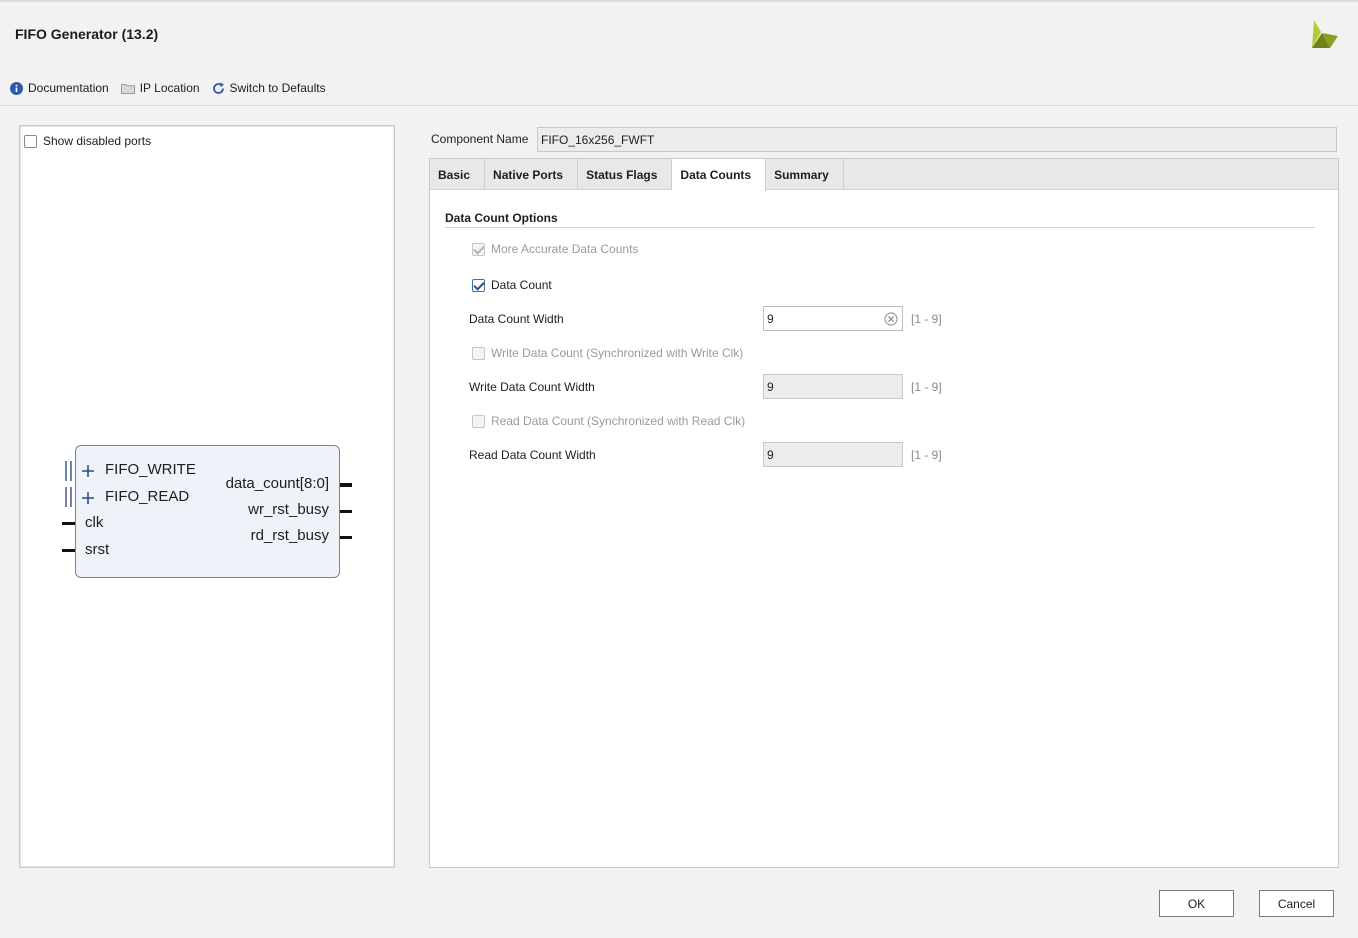 The width and height of the screenshot is (1358, 938). Describe the element at coordinates (770, 319) in the screenshot. I see `data-count-width-value: 9` at that location.